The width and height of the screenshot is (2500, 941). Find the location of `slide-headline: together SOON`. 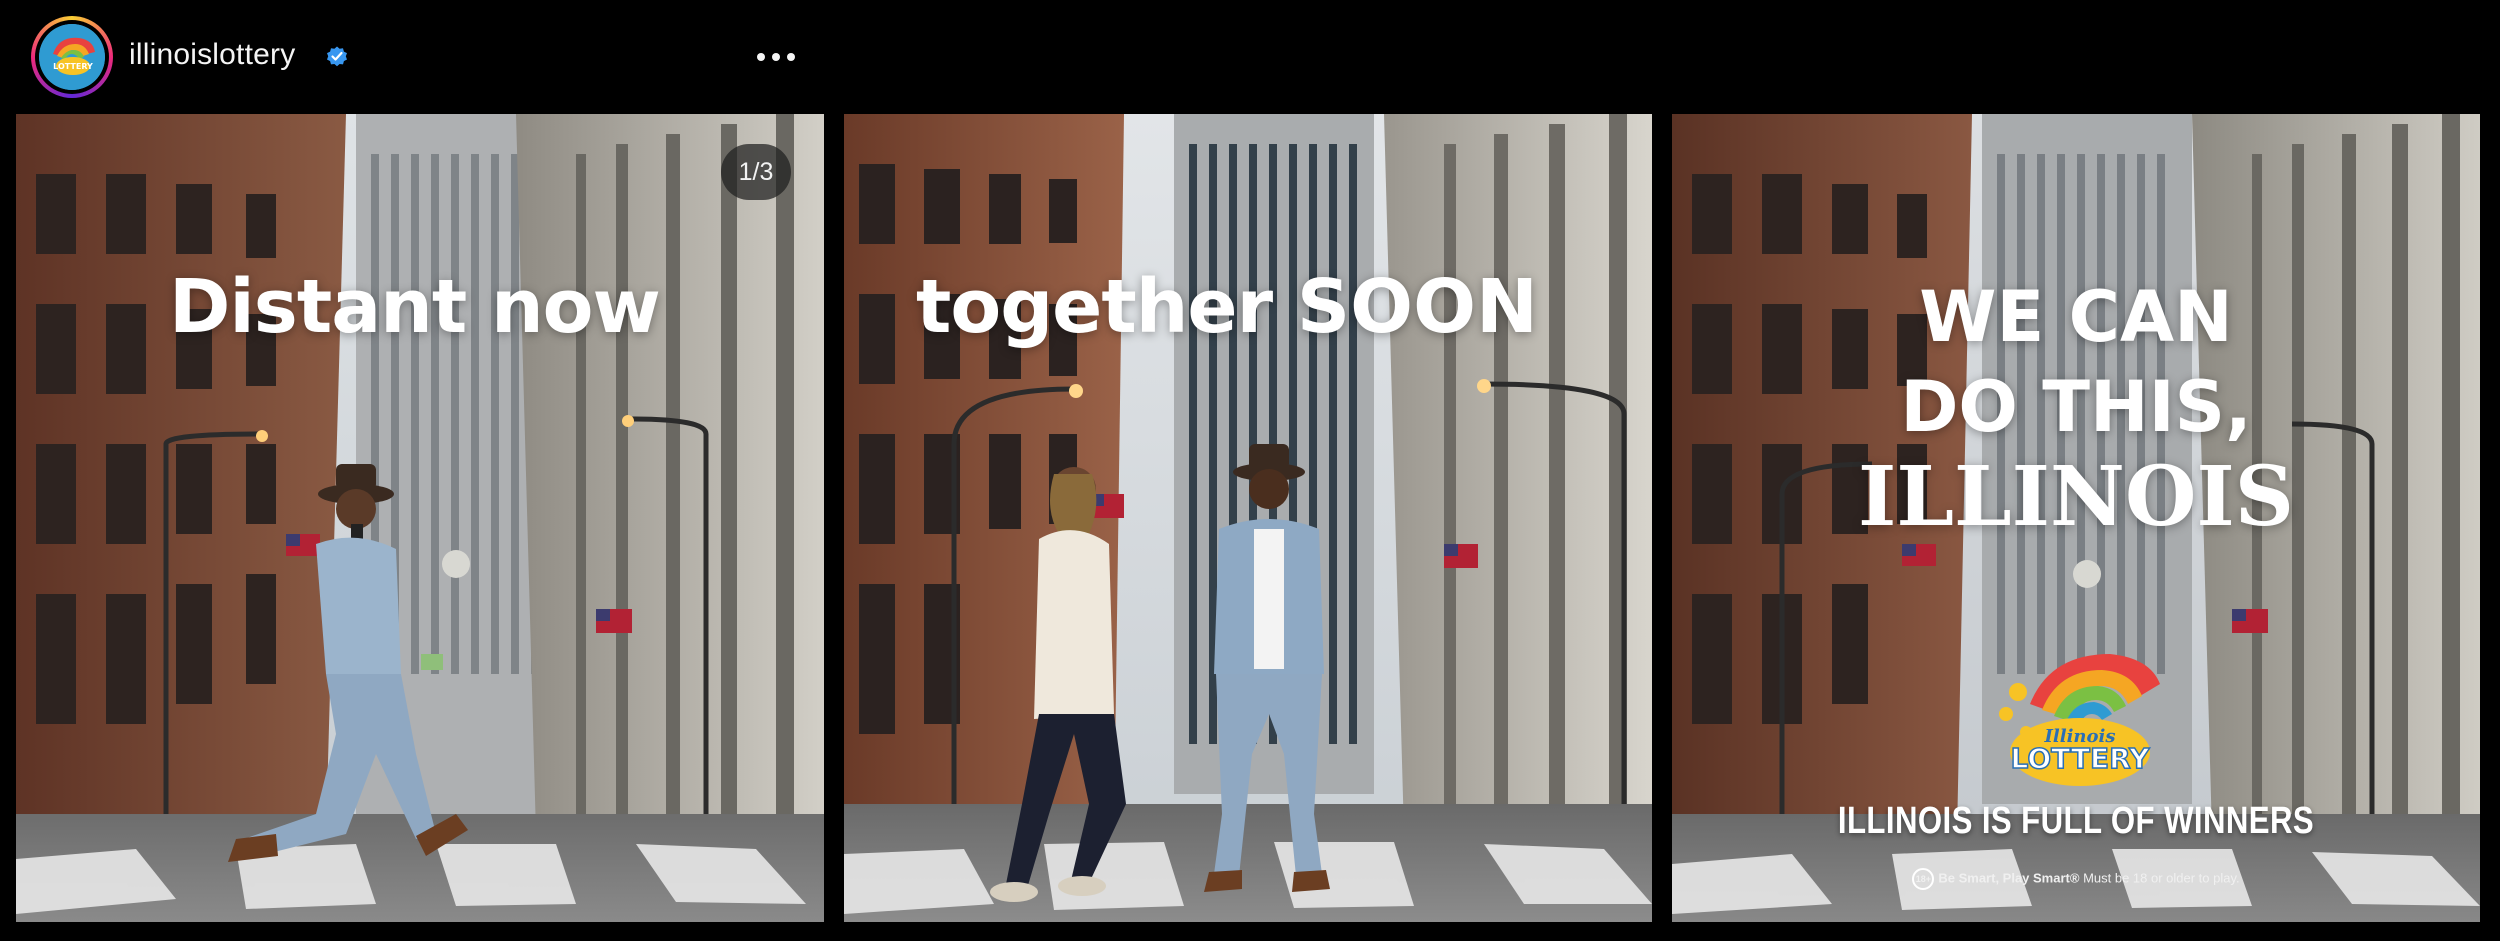

slide-headline: together SOON is located at coordinates (1227, 307).